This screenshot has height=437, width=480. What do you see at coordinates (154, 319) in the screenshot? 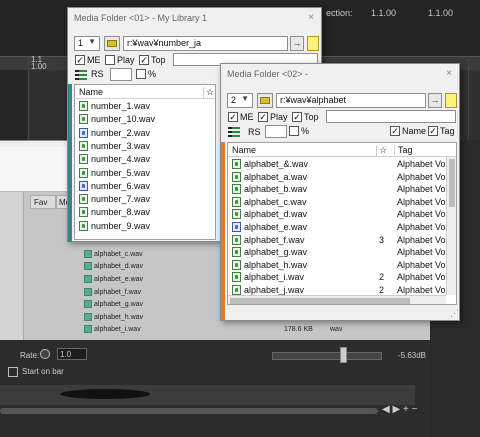
I see `list-item: alphabet_h.wav` at bounding box center [154, 319].